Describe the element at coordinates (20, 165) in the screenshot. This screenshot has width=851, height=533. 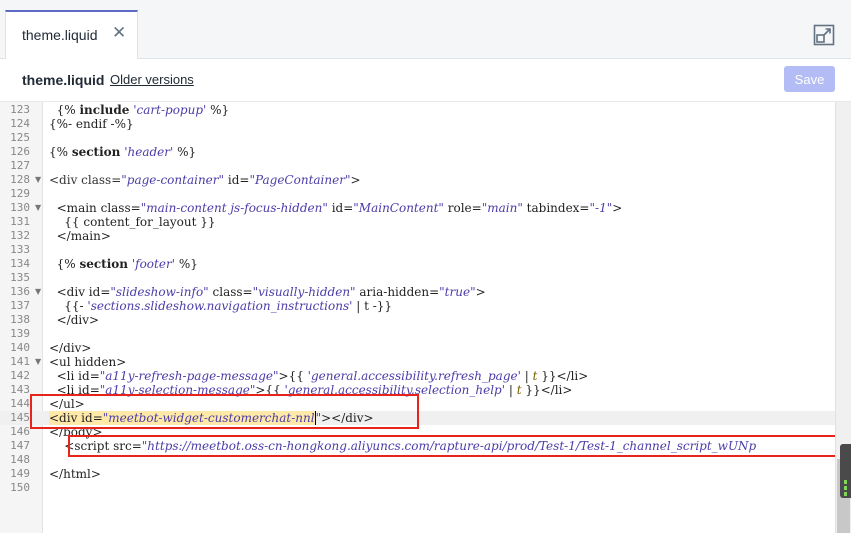
I see `line-number: 127` at that location.